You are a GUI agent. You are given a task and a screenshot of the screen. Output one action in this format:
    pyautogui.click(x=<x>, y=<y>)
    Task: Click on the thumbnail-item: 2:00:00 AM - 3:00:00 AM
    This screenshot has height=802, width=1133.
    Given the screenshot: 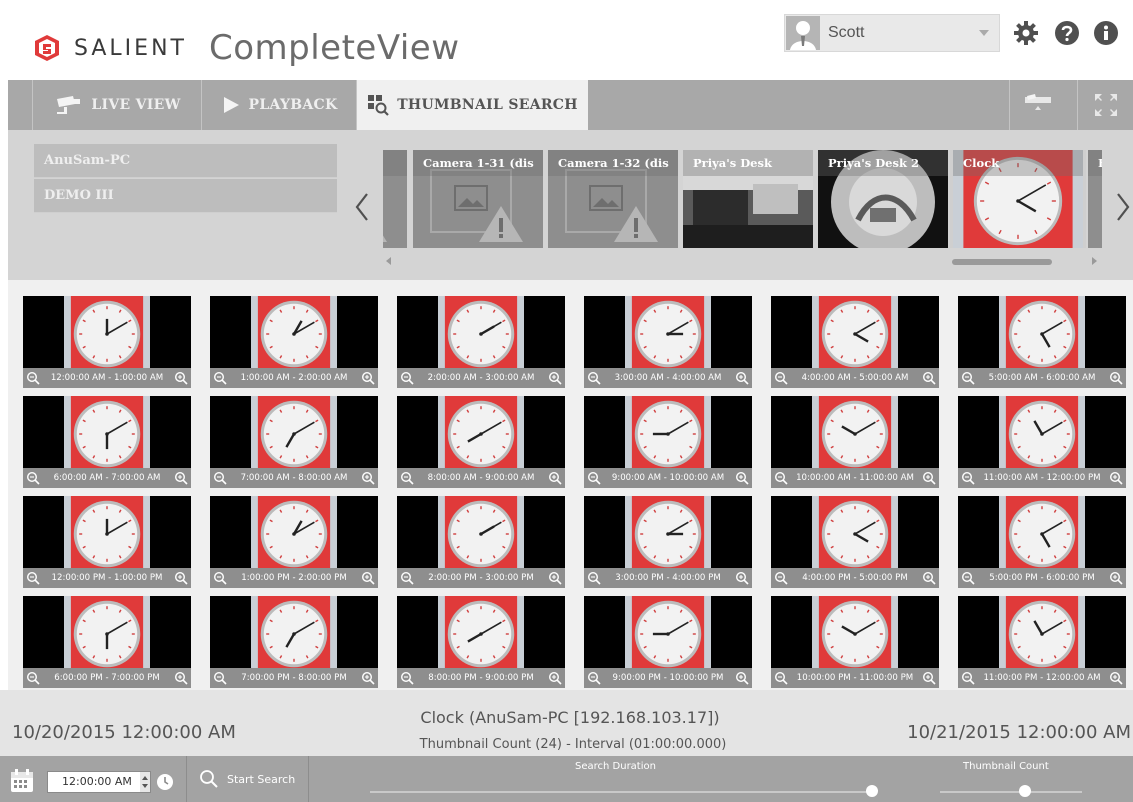 What is the action you would take?
    pyautogui.click(x=481, y=342)
    